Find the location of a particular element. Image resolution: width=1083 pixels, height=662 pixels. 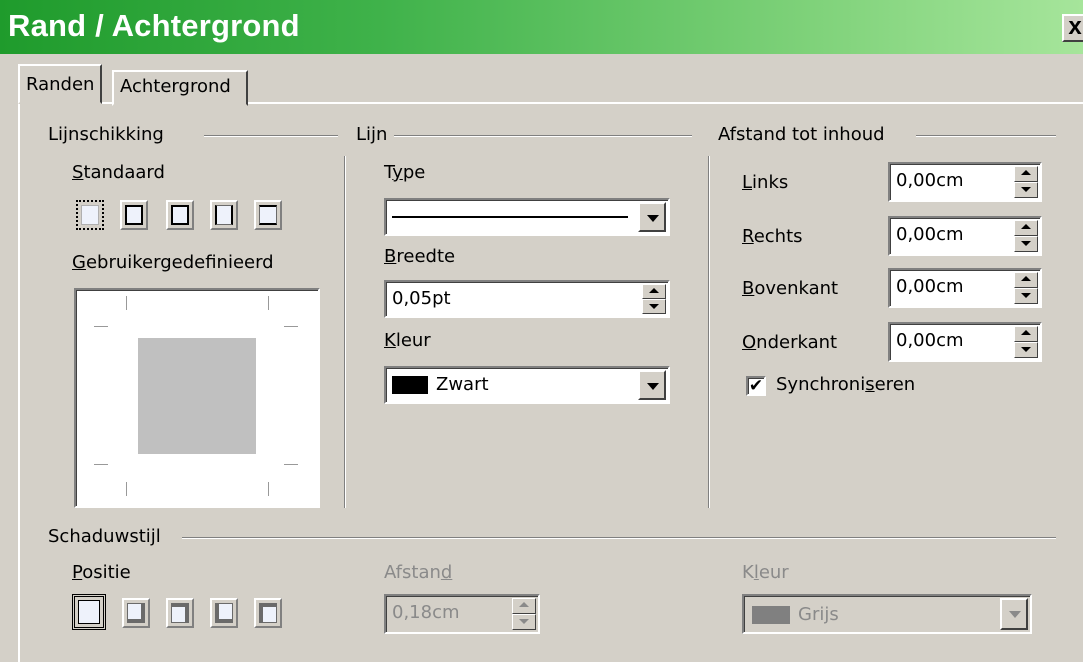

top-spacing-value: 0,00cm is located at coordinates (930, 286).